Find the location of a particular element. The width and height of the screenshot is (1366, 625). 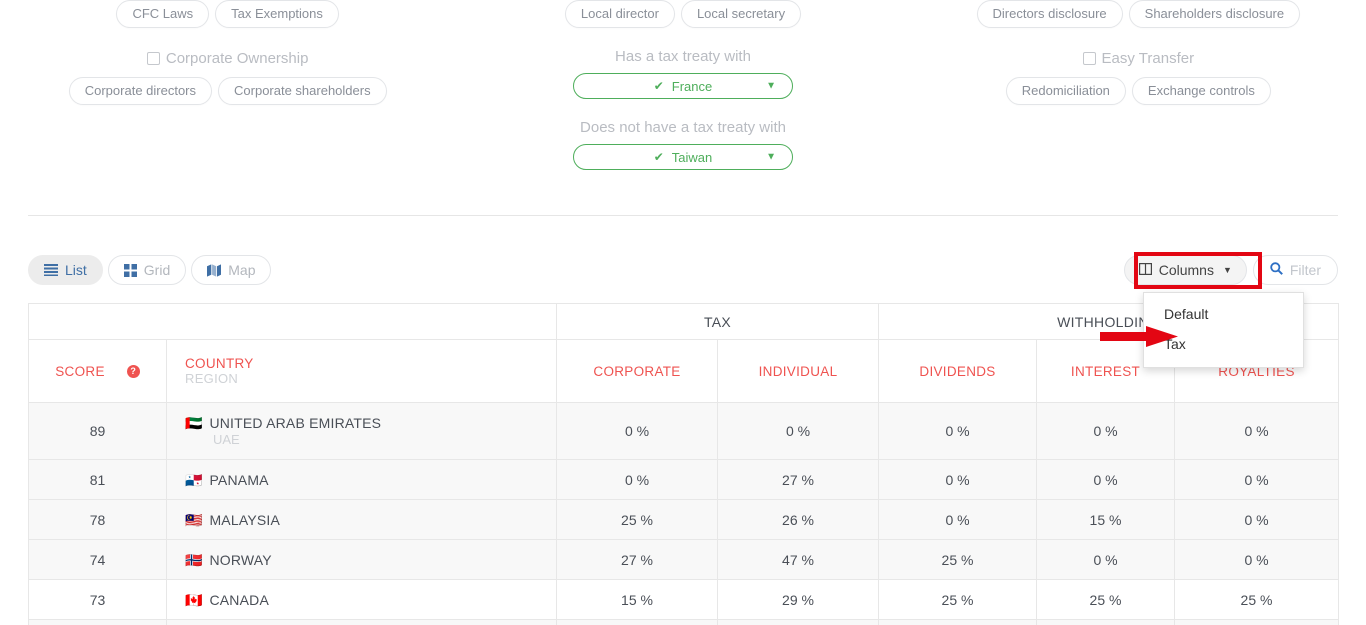

view-toggle-group: List Grid Map is located at coordinates (150, 270).